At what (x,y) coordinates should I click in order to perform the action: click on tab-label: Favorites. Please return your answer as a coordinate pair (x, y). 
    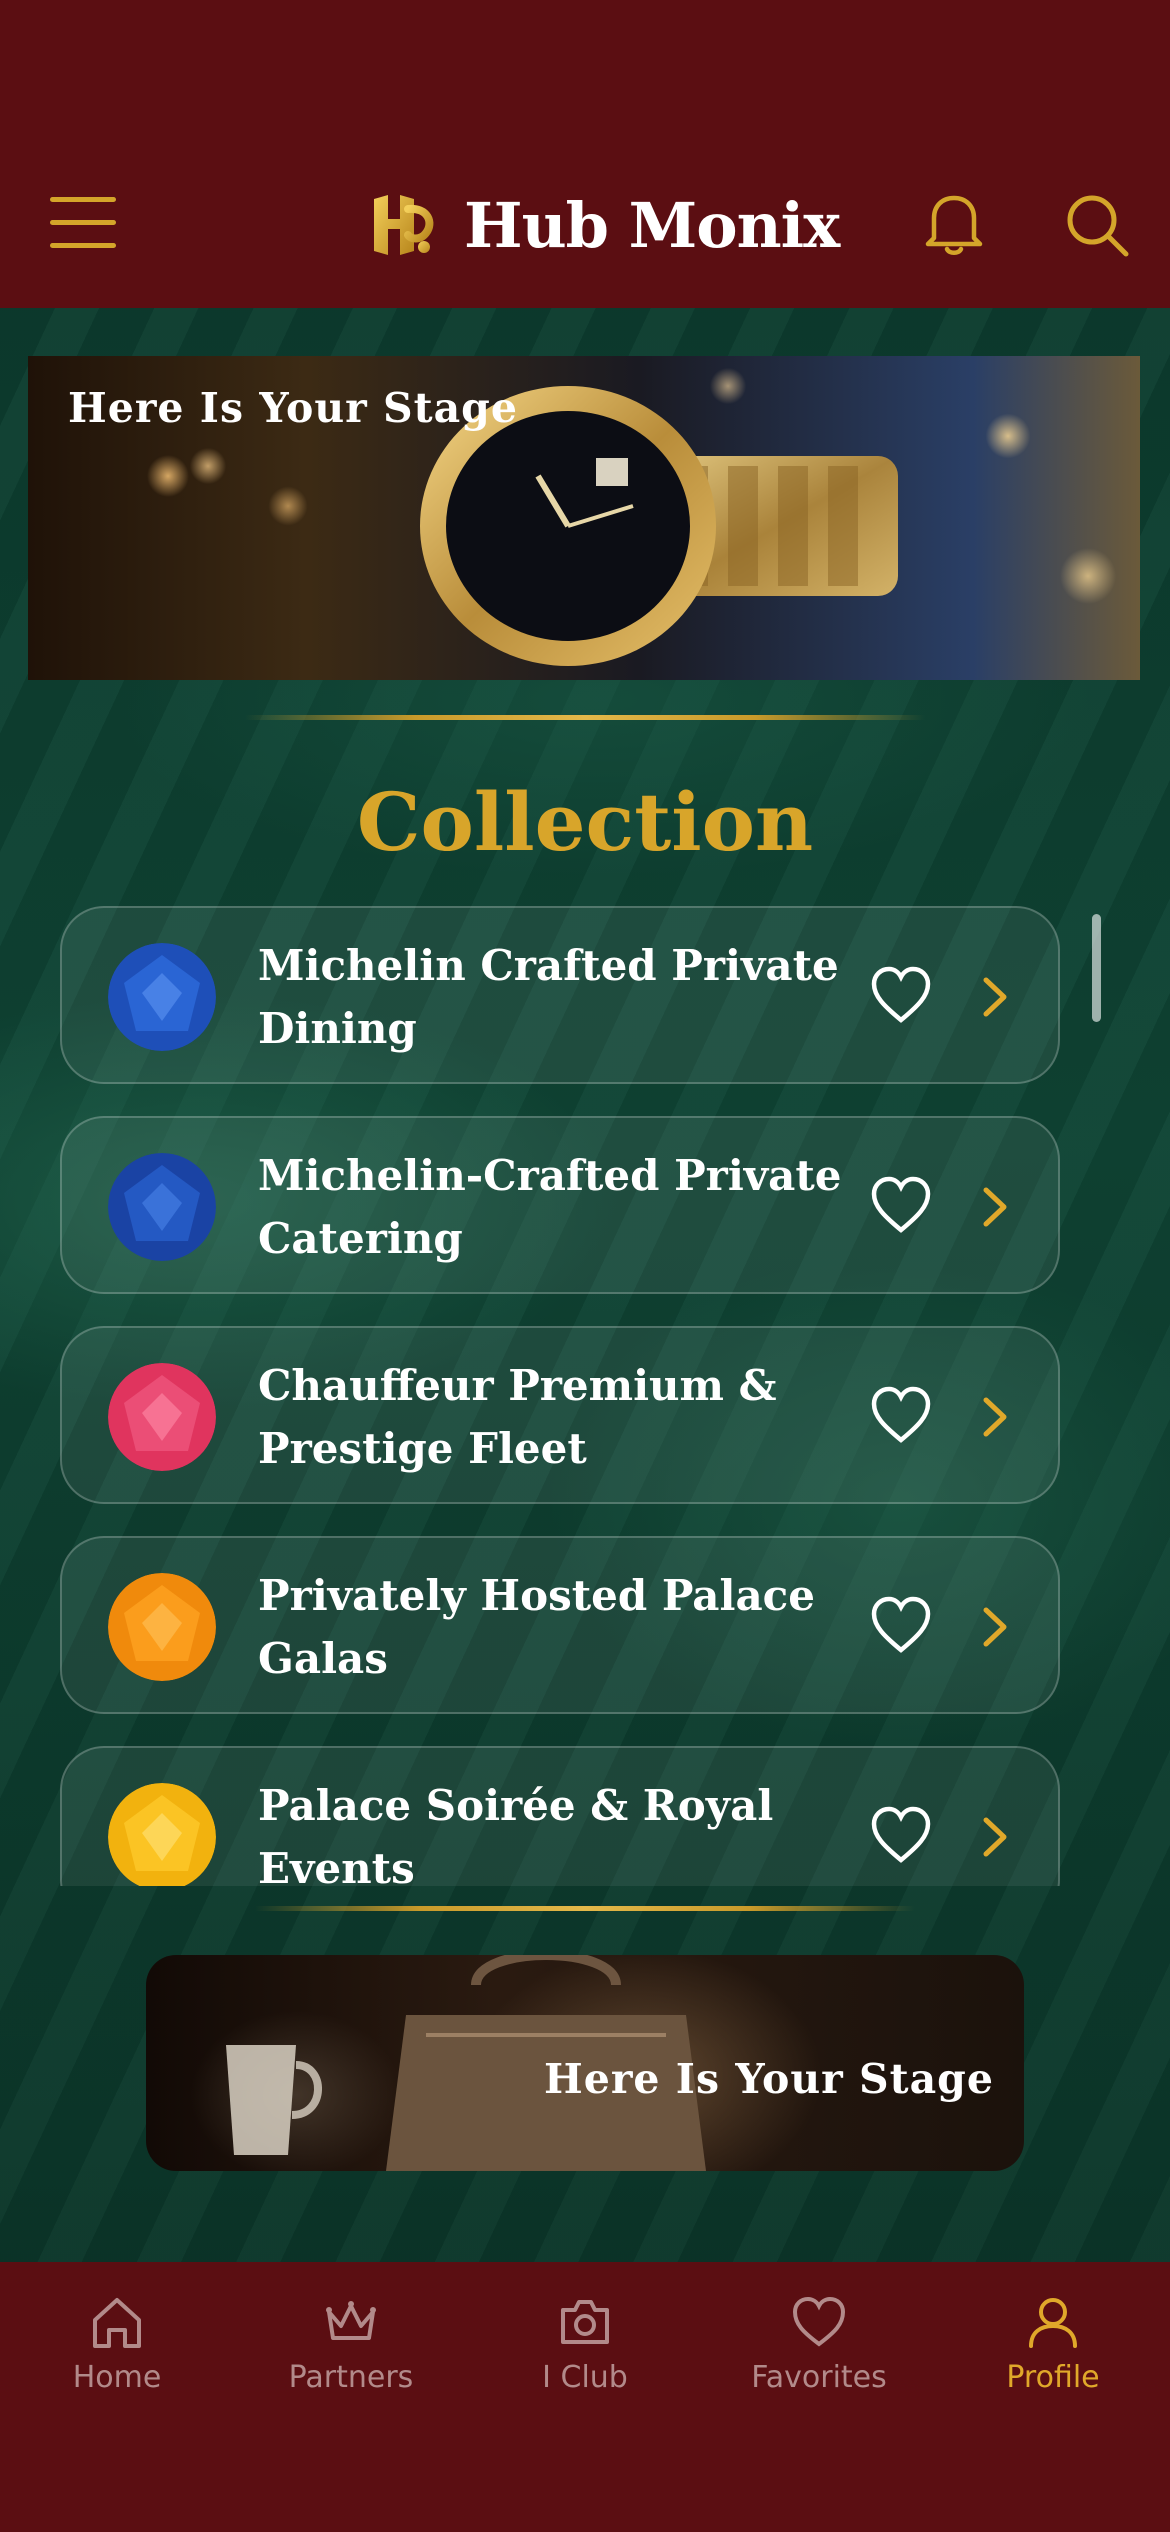
    Looking at the image, I should click on (819, 2377).